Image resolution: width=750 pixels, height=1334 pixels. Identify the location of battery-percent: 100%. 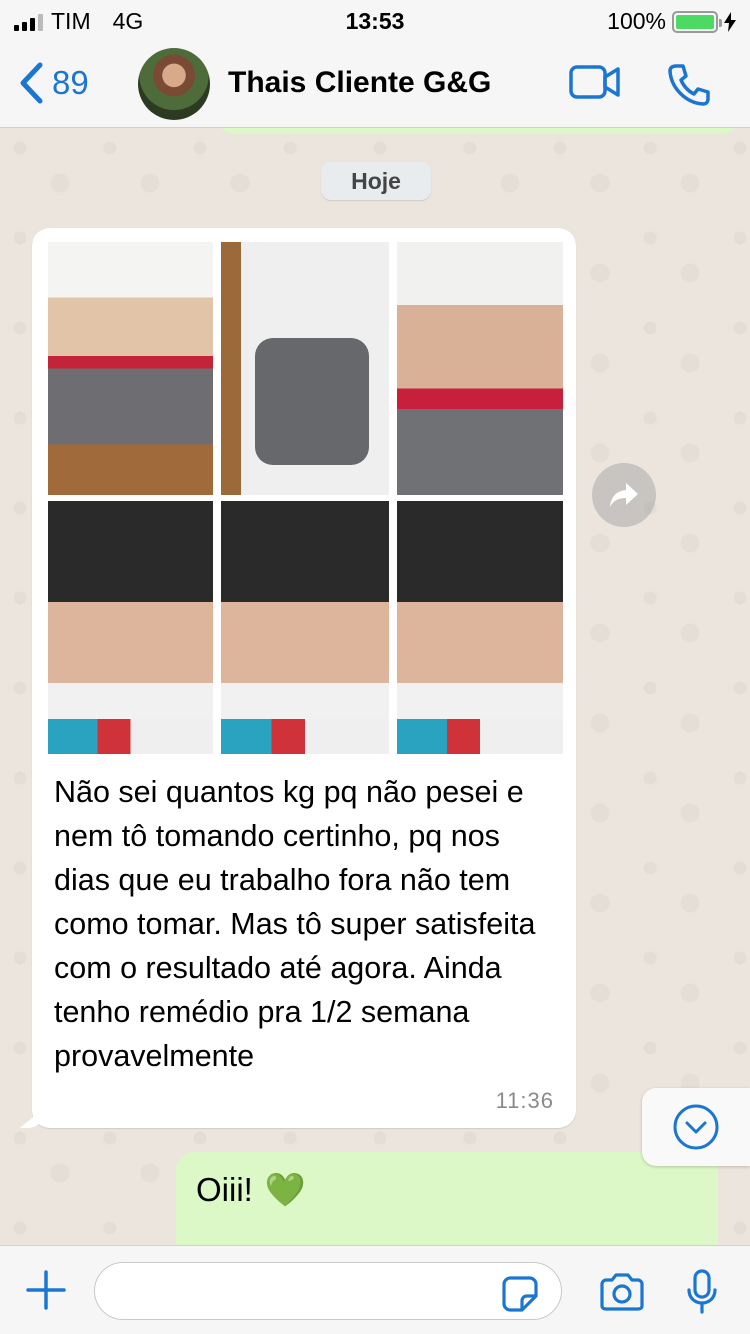
(636, 21).